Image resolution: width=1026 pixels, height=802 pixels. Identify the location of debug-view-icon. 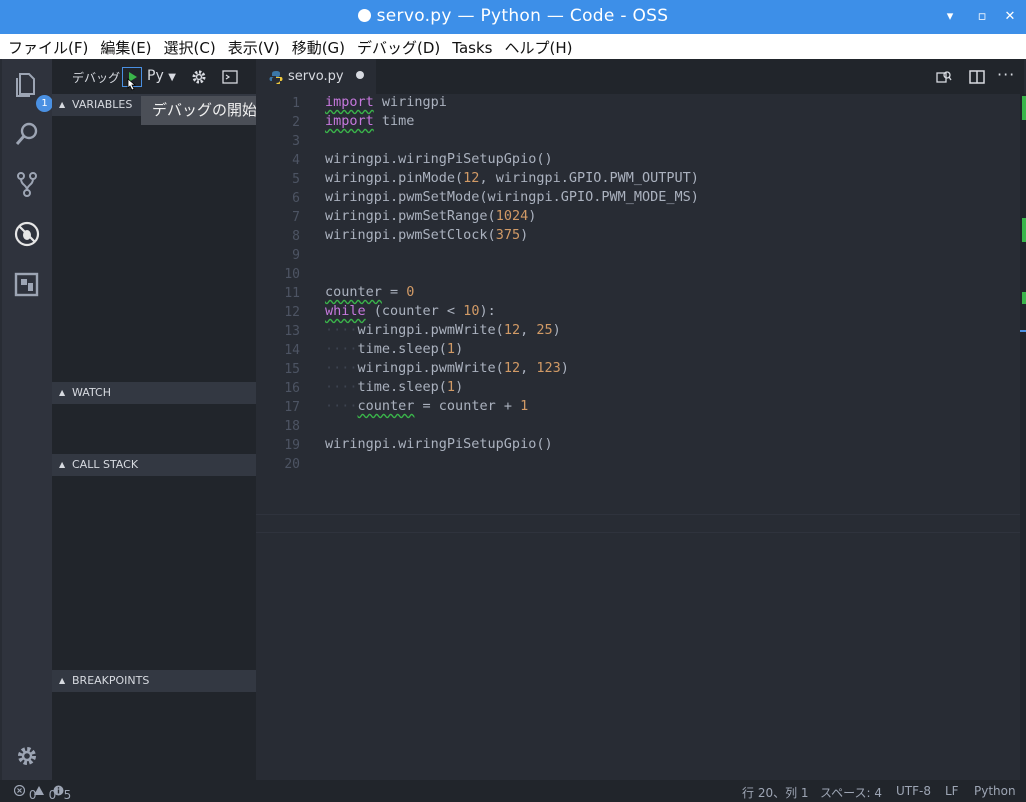
(27, 234).